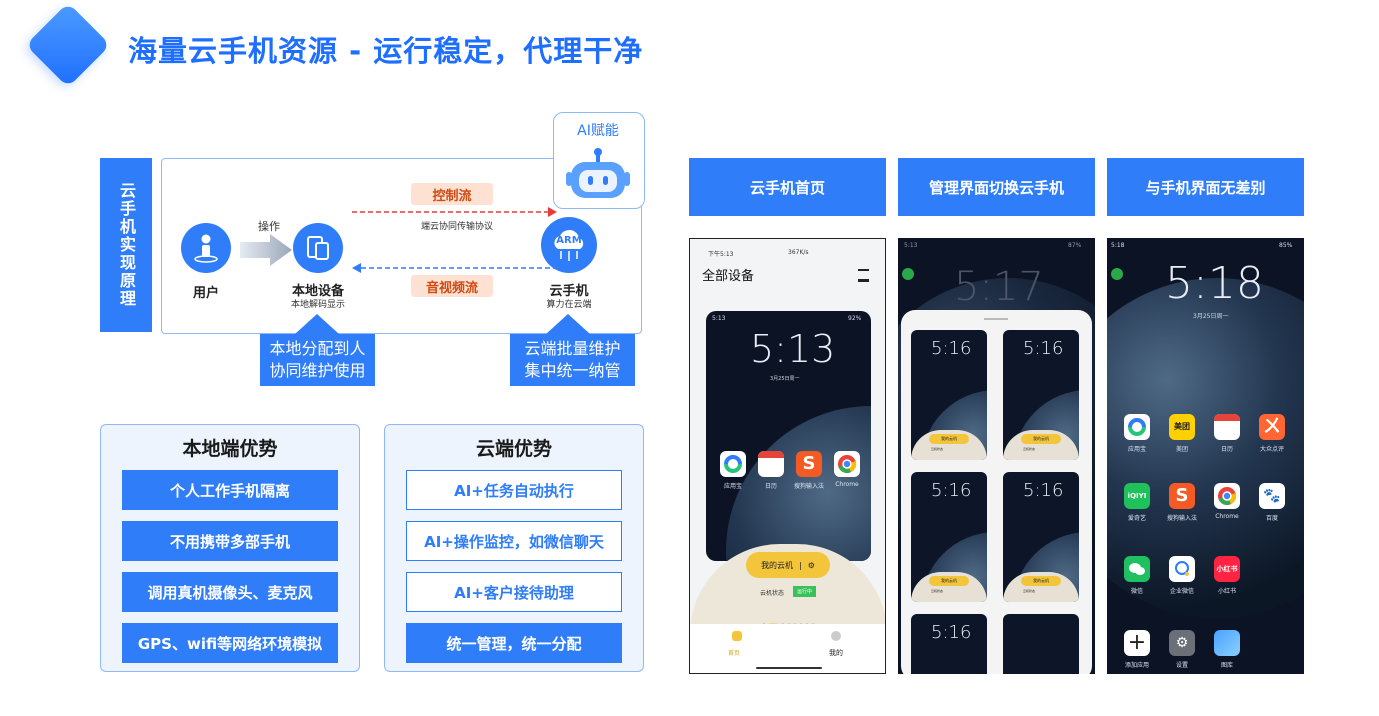  Describe the element at coordinates (1271, 449) in the screenshot. I see `app-label: 大众点评` at that location.